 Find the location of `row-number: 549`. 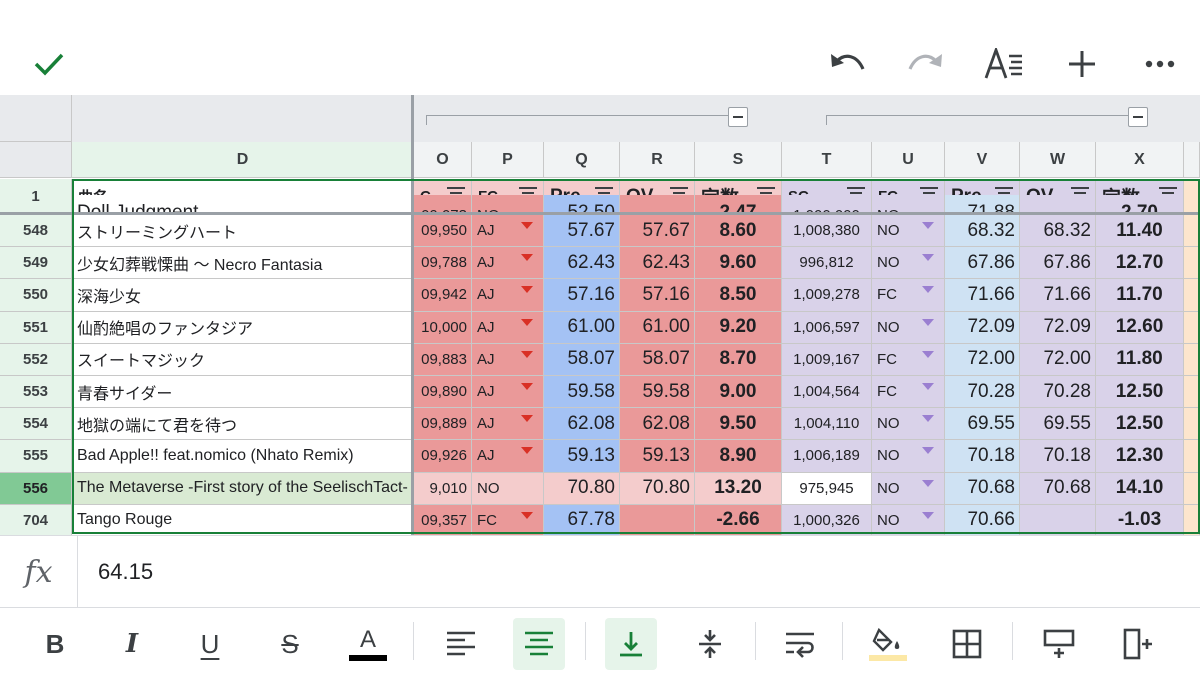

row-number: 549 is located at coordinates (36, 263).